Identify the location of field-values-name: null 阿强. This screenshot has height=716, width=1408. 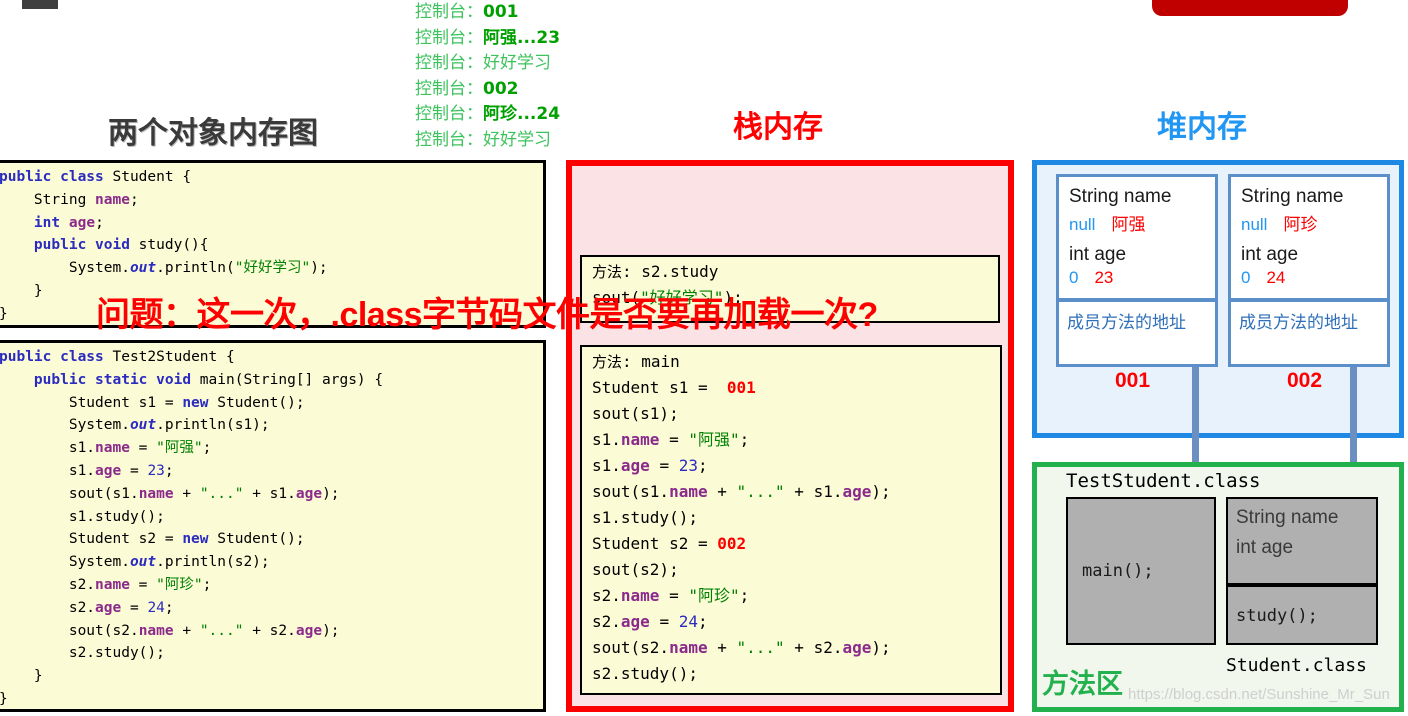
(1142, 222).